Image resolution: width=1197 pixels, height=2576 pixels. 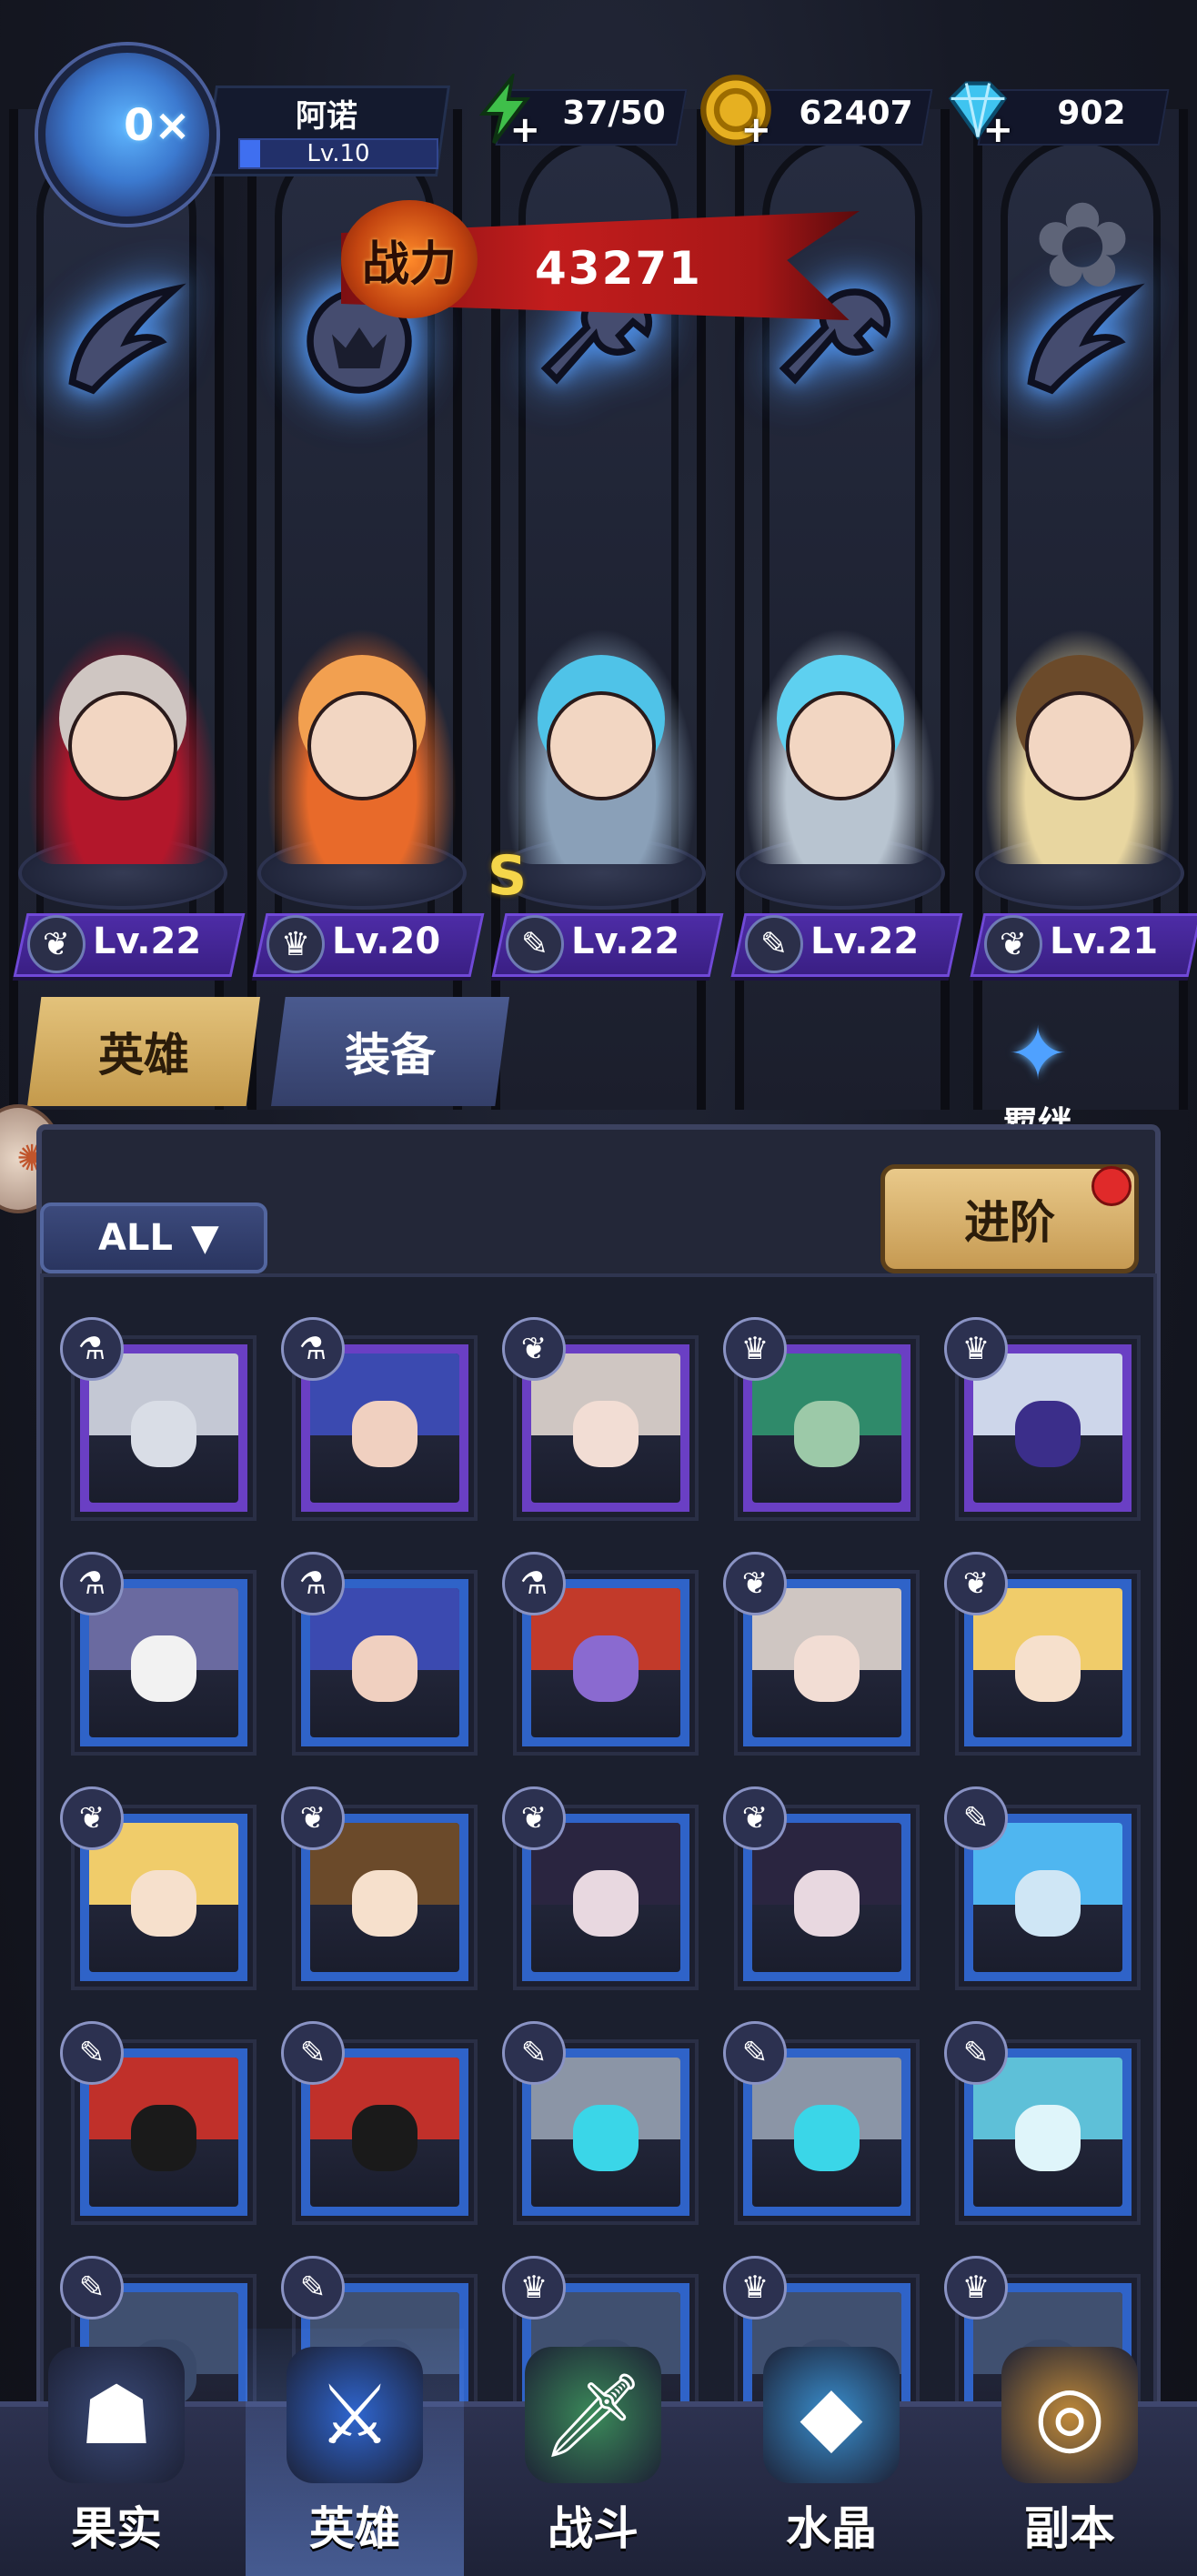 What do you see at coordinates (338, 153) in the screenshot?
I see `player-level: Lv.10` at bounding box center [338, 153].